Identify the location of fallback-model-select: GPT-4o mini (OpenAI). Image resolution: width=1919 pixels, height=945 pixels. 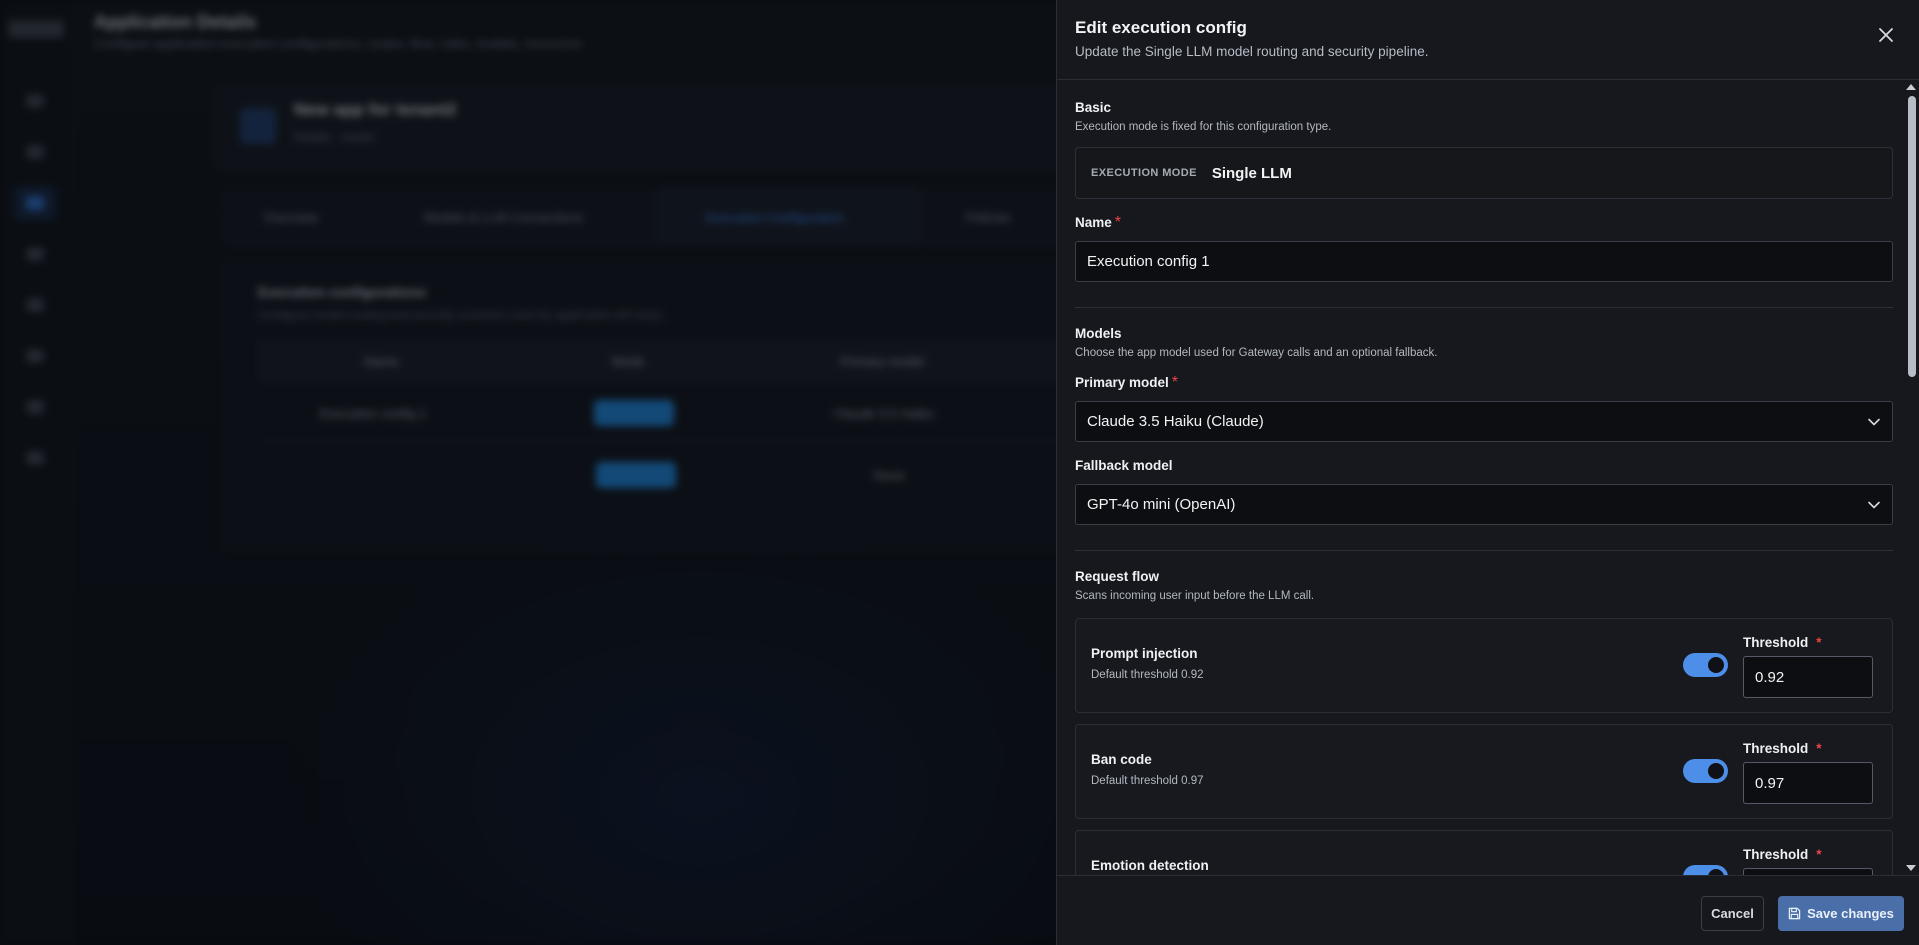
(1484, 504).